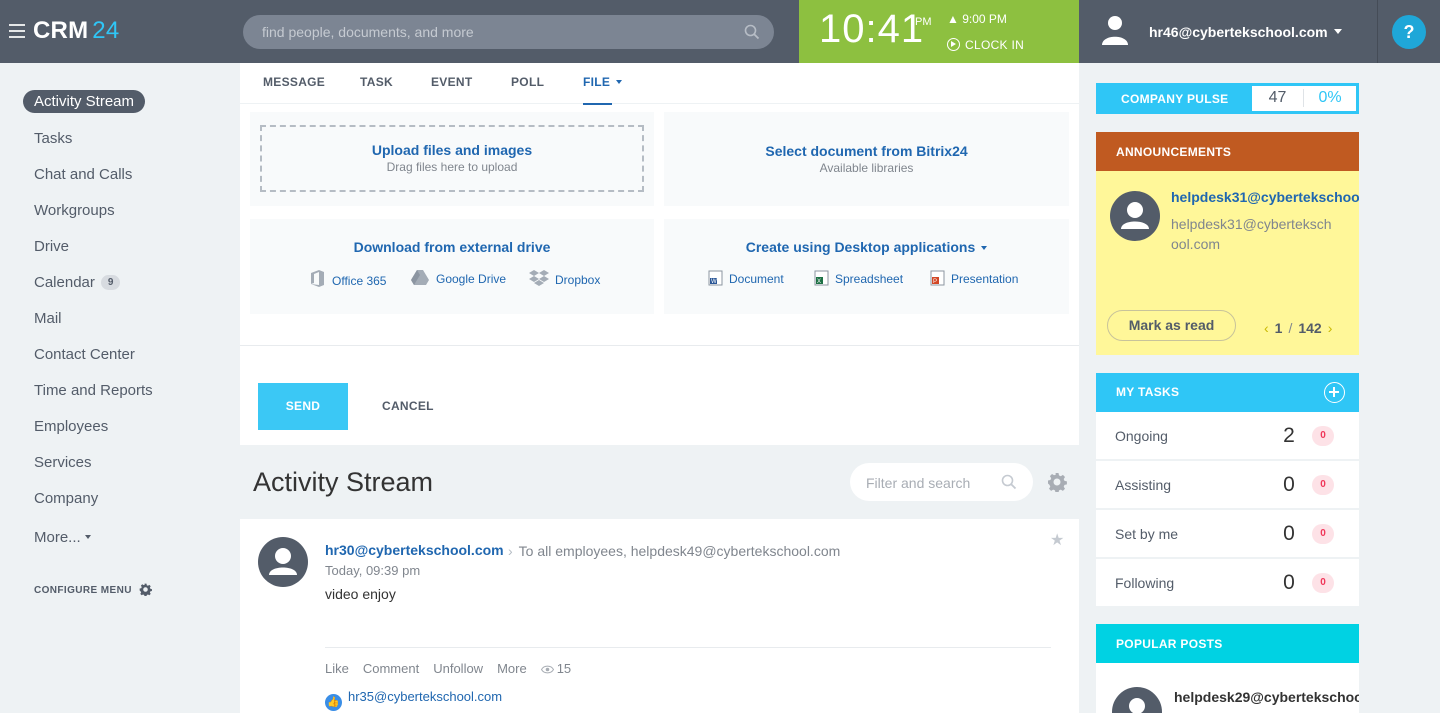 The width and height of the screenshot is (1440, 713). Describe the element at coordinates (1227, 583) in the screenshot. I see `task-row-following: Following 0 0` at that location.